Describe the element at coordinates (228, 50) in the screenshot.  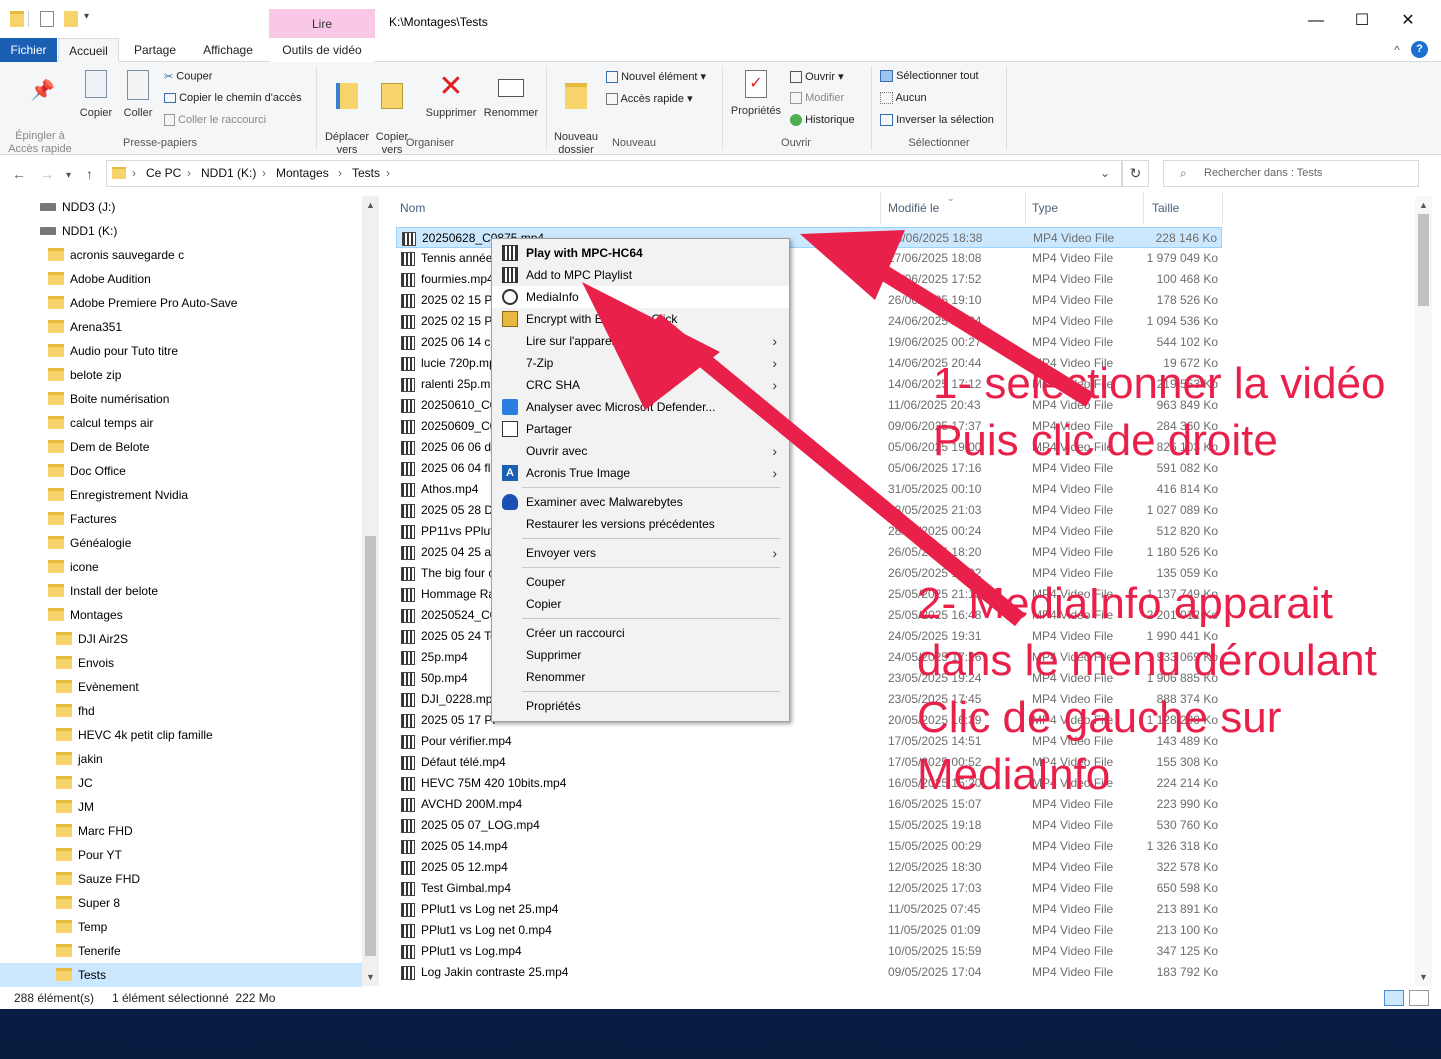
I see `tab-affichage: Affichage` at that location.